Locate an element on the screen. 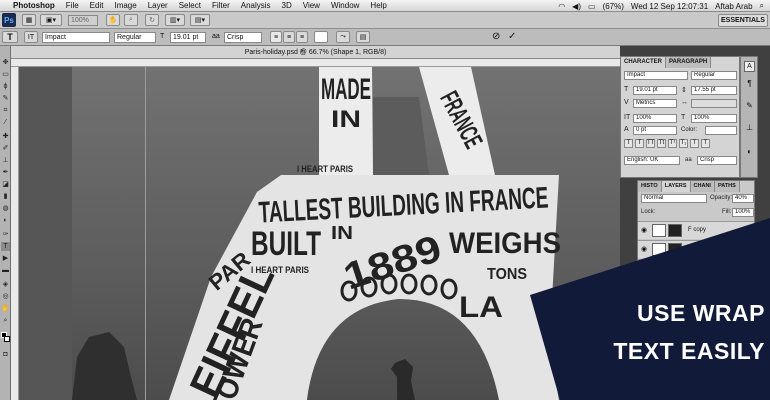 The width and height of the screenshot is (770, 400). banner-line-1: USE WRAP is located at coordinates (701, 313).